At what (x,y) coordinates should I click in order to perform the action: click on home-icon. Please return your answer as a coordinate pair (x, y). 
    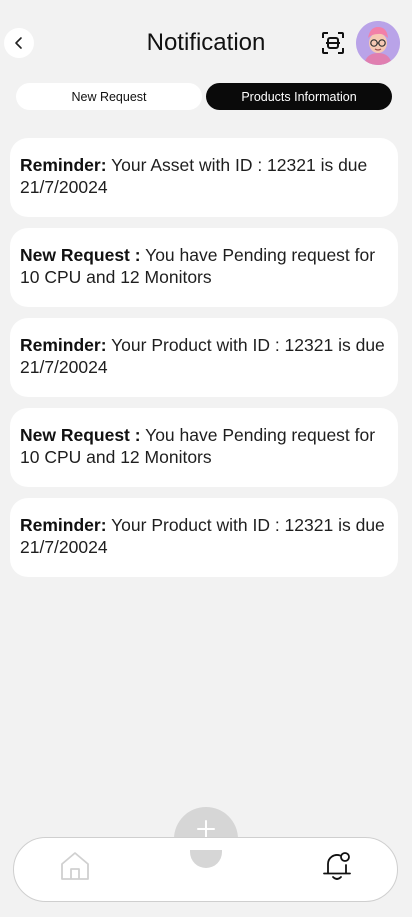
    Looking at the image, I should click on (75, 866).